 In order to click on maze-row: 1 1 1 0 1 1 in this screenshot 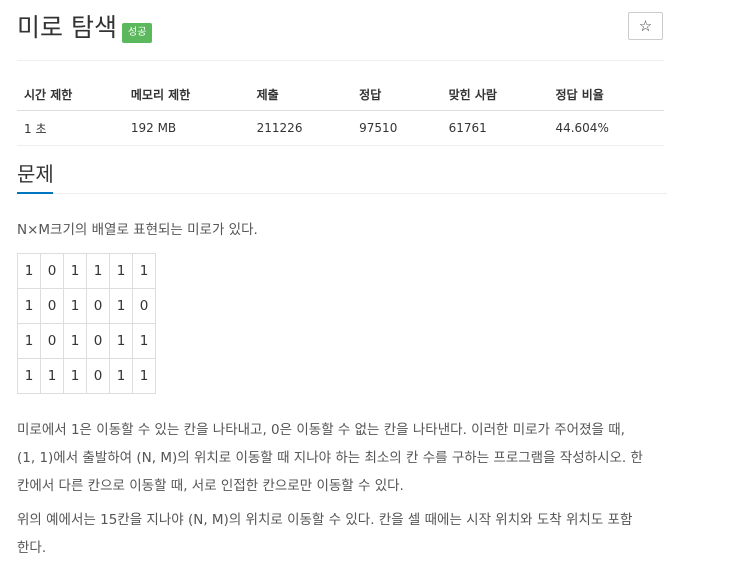, I will do `click(86, 376)`.